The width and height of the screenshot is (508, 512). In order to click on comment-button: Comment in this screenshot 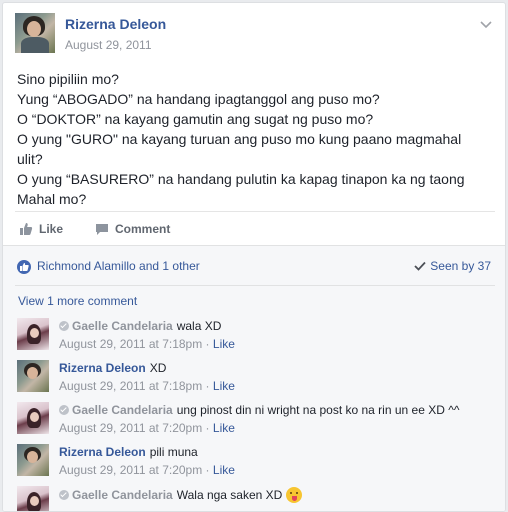, I will do `click(132, 229)`.